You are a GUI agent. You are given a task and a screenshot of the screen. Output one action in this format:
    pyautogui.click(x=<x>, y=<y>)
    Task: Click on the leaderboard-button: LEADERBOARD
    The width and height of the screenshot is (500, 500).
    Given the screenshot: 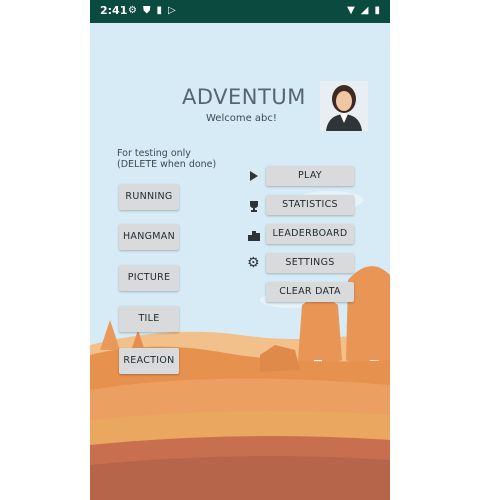 What is the action you would take?
    pyautogui.click(x=310, y=234)
    